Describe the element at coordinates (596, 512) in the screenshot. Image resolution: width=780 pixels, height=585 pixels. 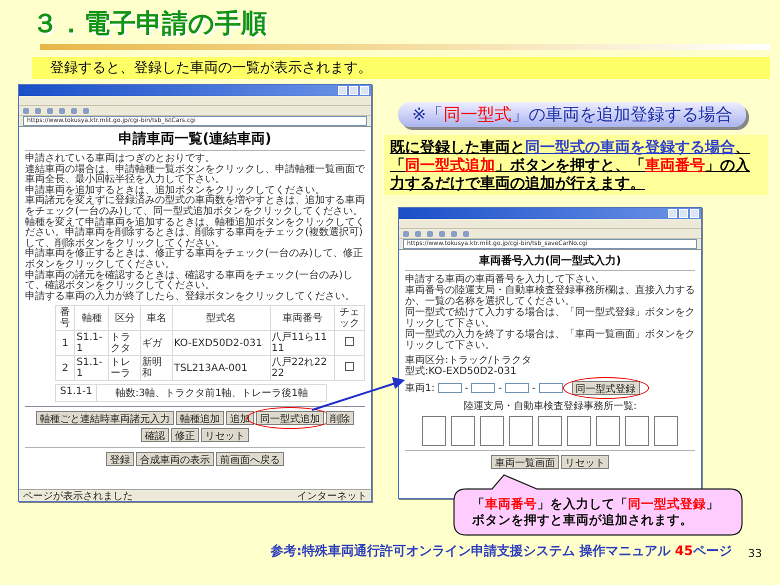
I see `callout-text: 「車両番号」を入力して「同一型式登録」ボタンを押すと車両が追加されます。` at that location.